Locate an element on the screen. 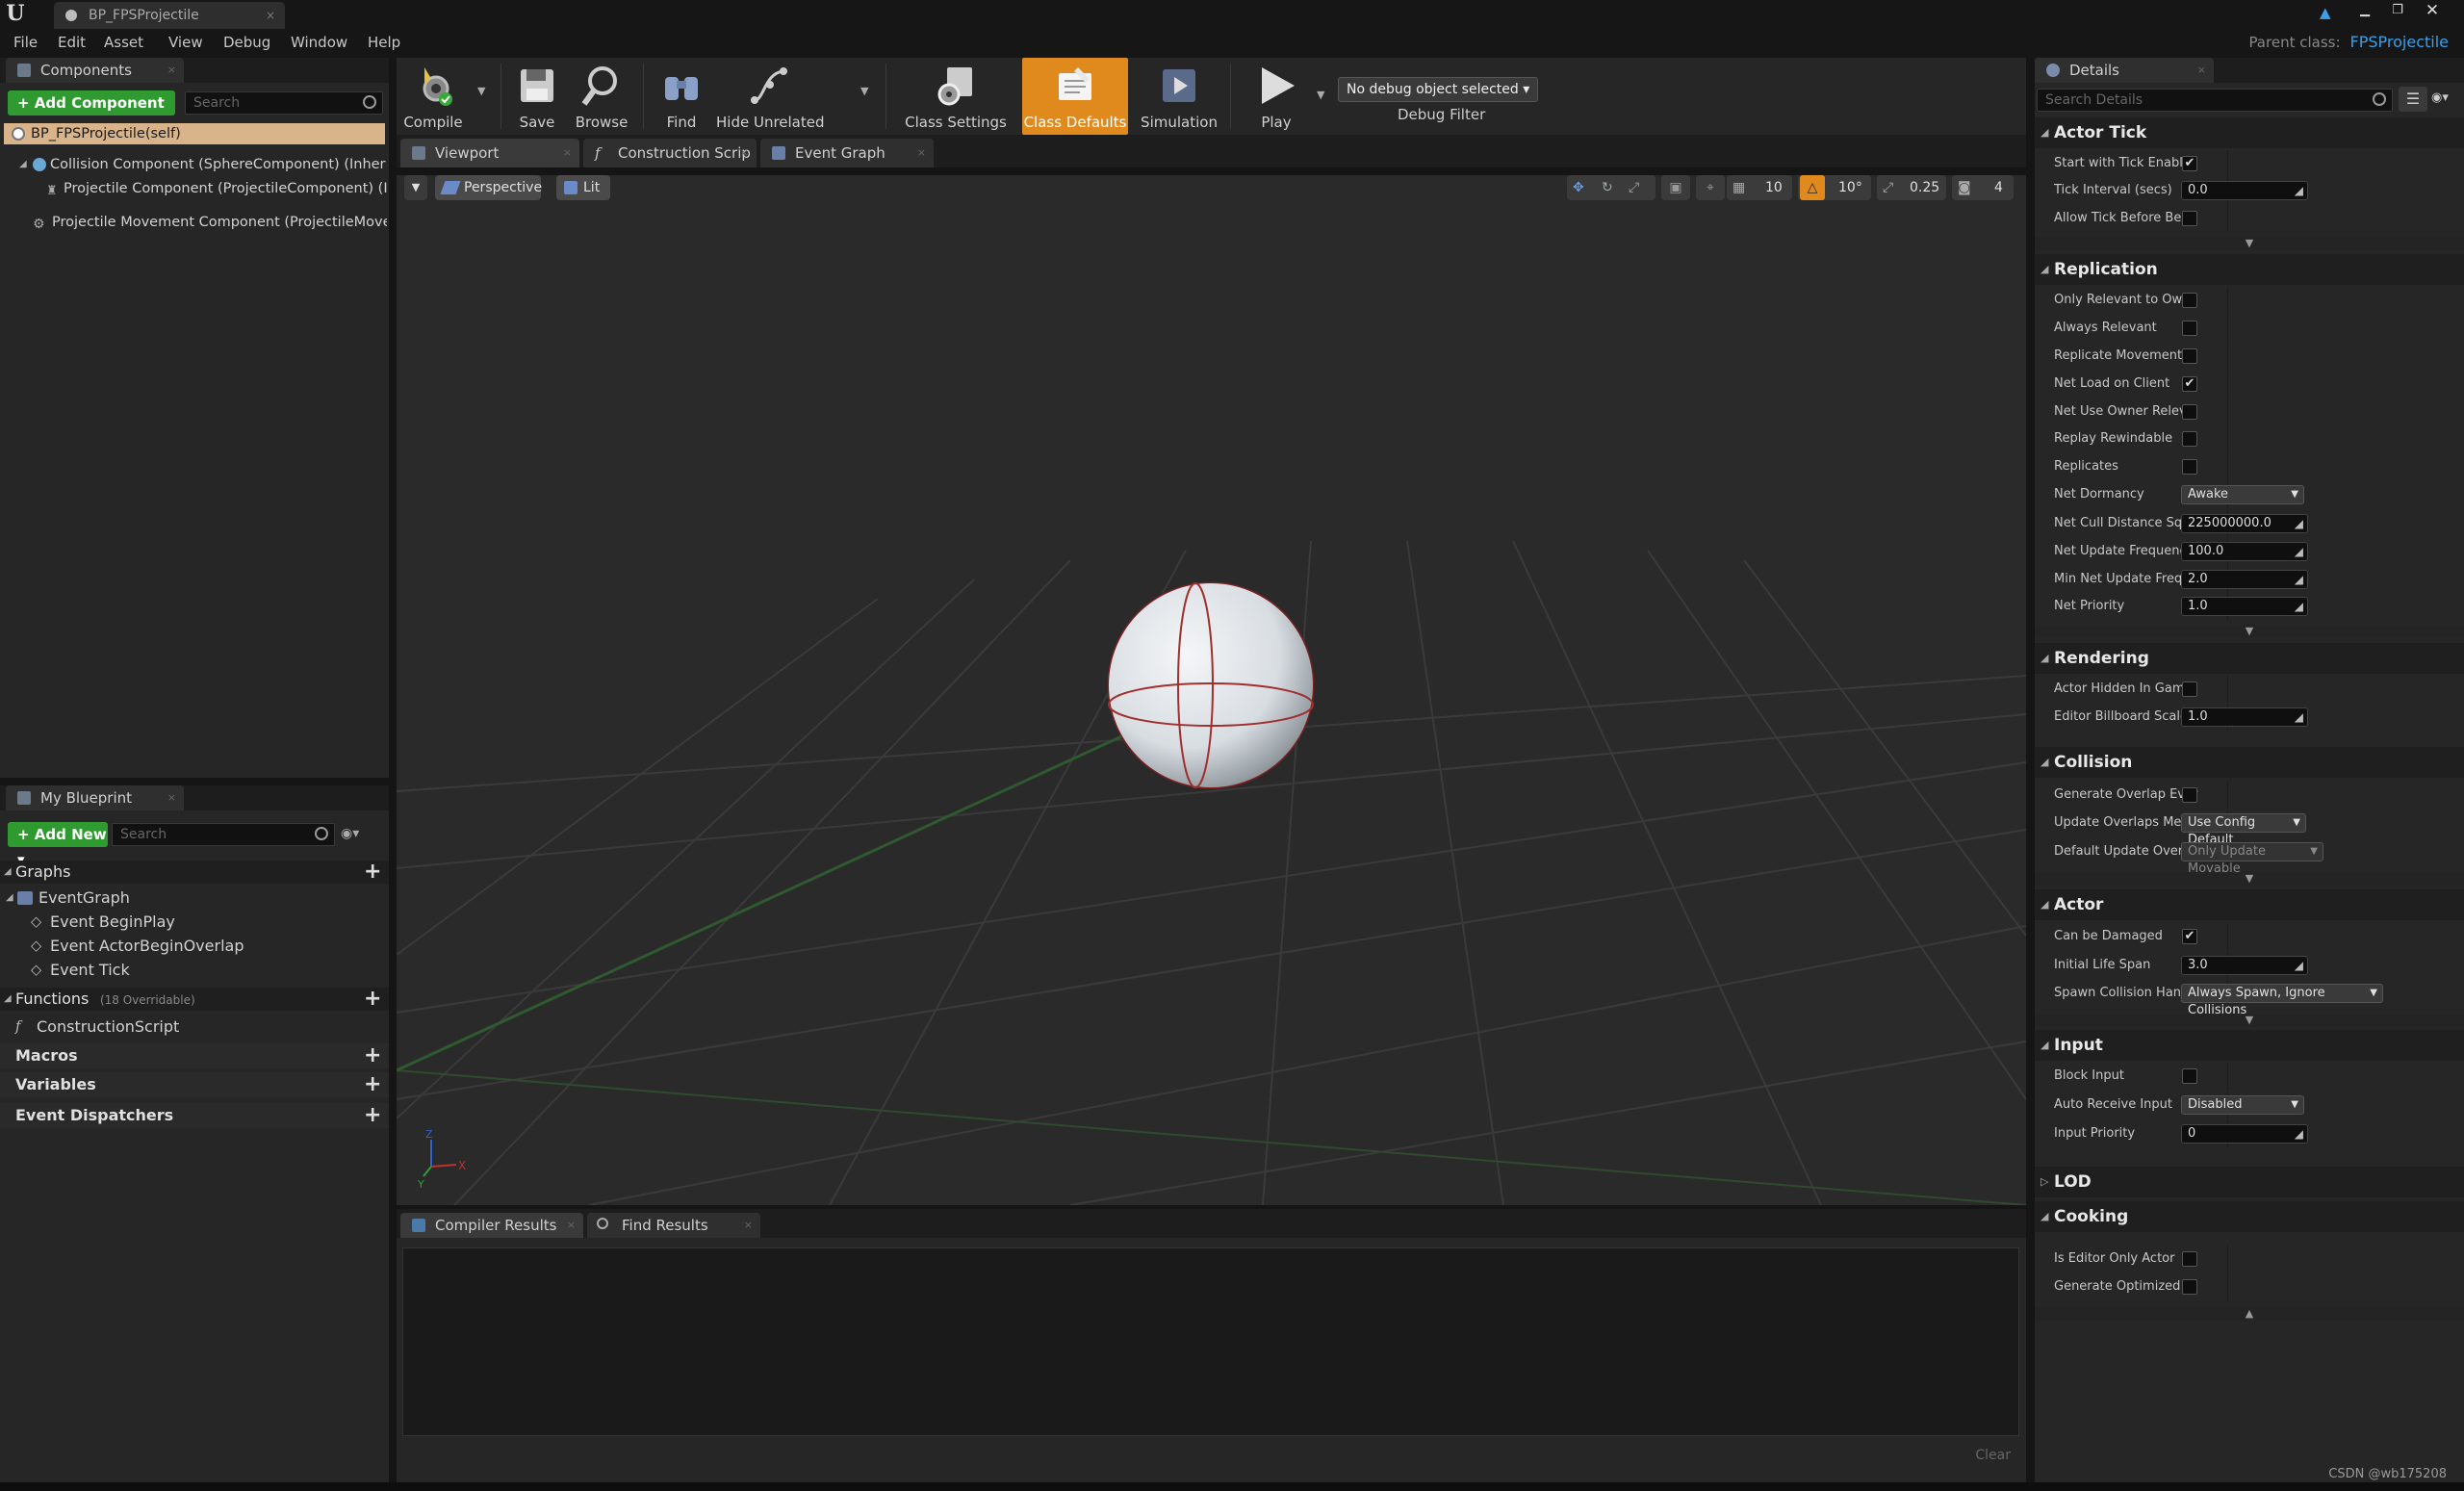  grid-snap-control: ▦ 10 is located at coordinates (1759, 187).